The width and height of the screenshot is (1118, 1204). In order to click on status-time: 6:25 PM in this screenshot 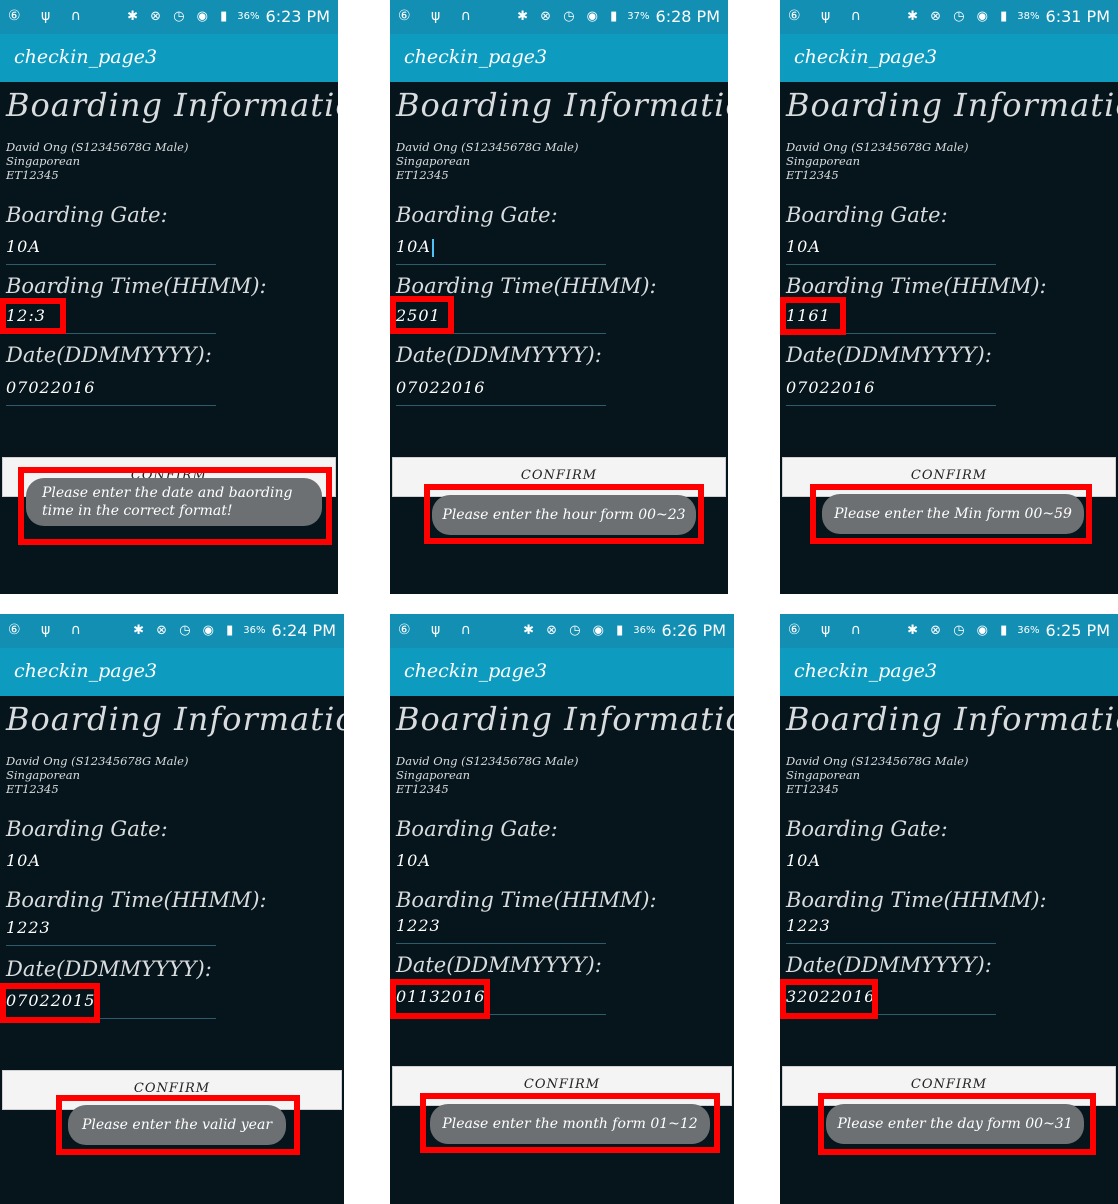, I will do `click(1077, 630)`.